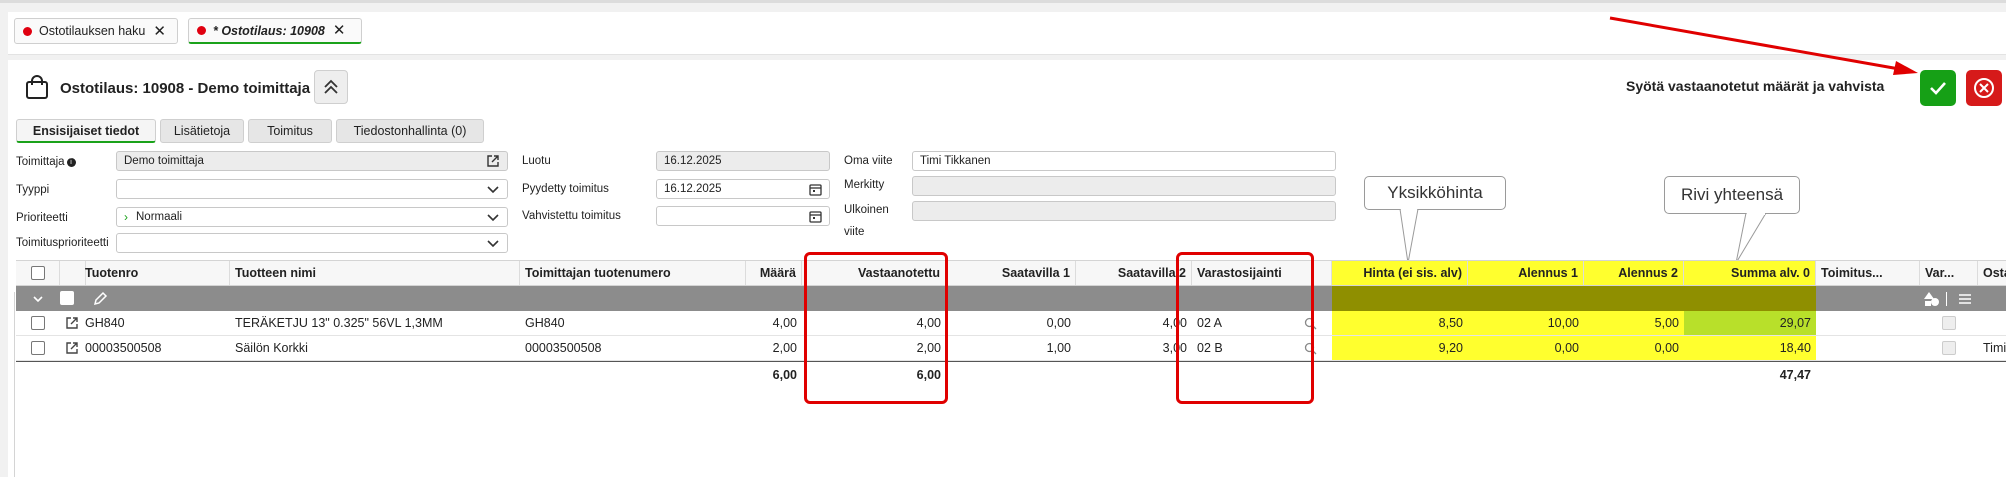 This screenshot has height=477, width=2006. What do you see at coordinates (565, 189) in the screenshot?
I see `requested-delivery-label: Pyydetty toimitus` at bounding box center [565, 189].